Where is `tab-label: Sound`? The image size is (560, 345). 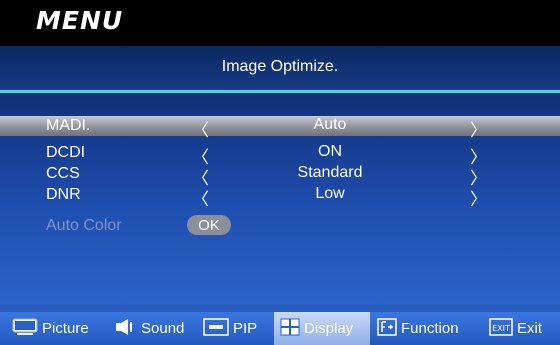 tab-label: Sound is located at coordinates (163, 328).